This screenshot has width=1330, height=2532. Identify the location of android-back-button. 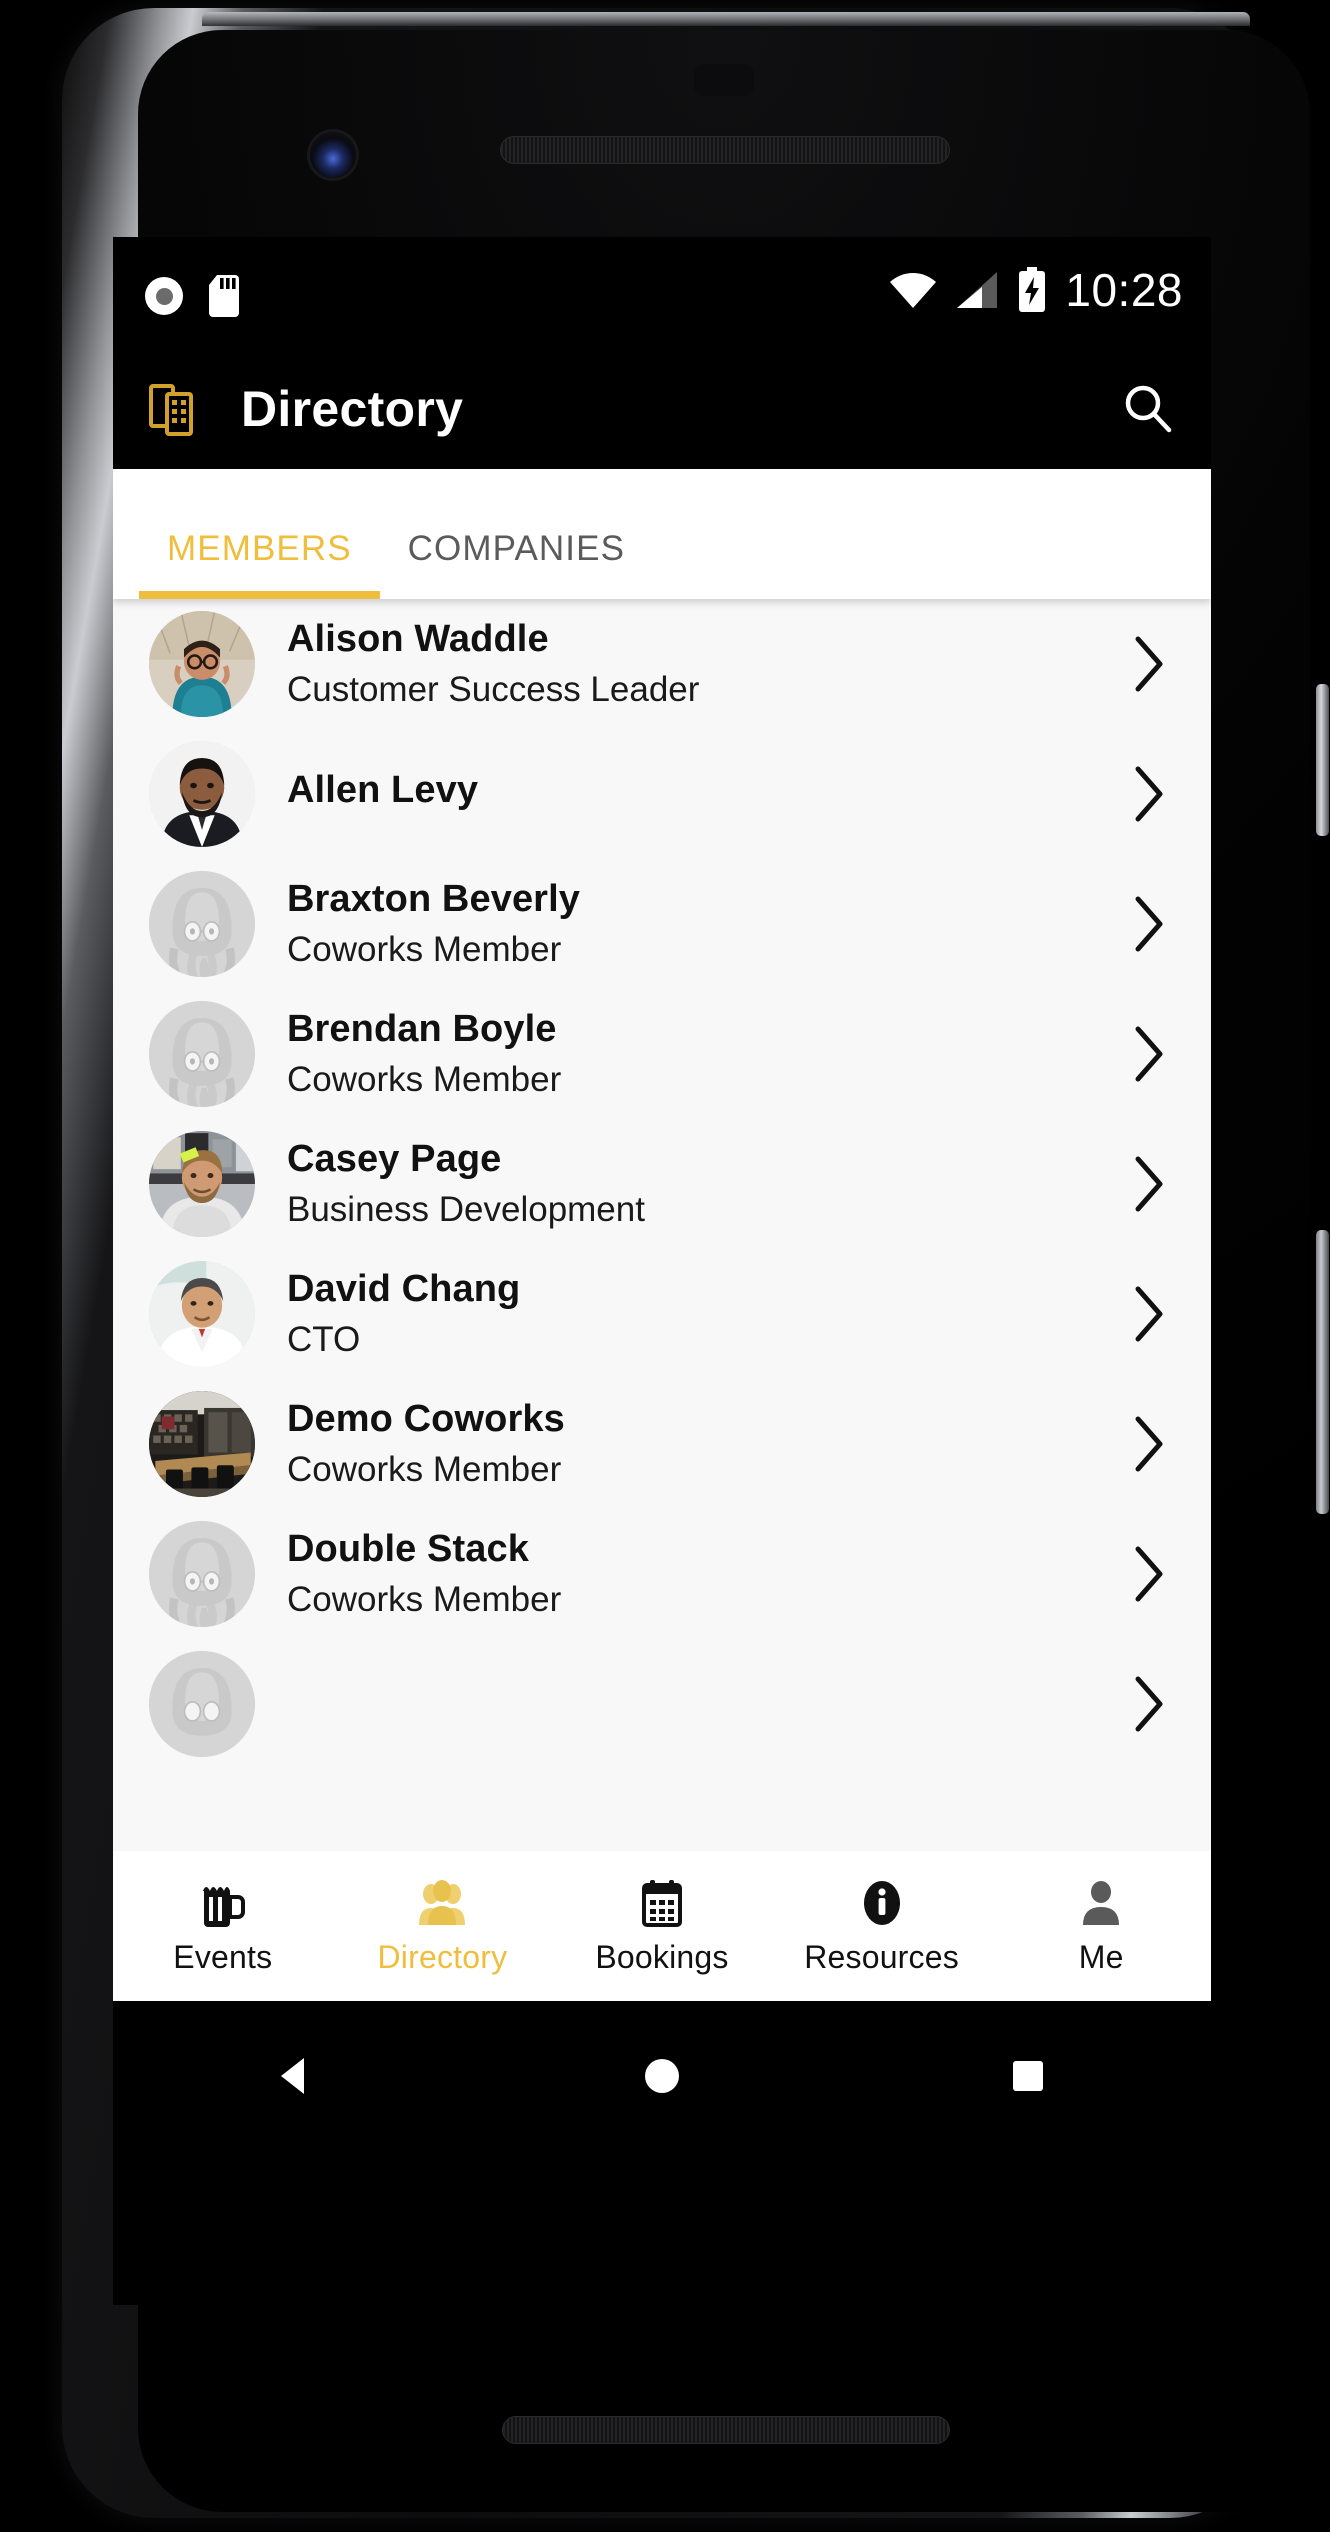
(296, 2076).